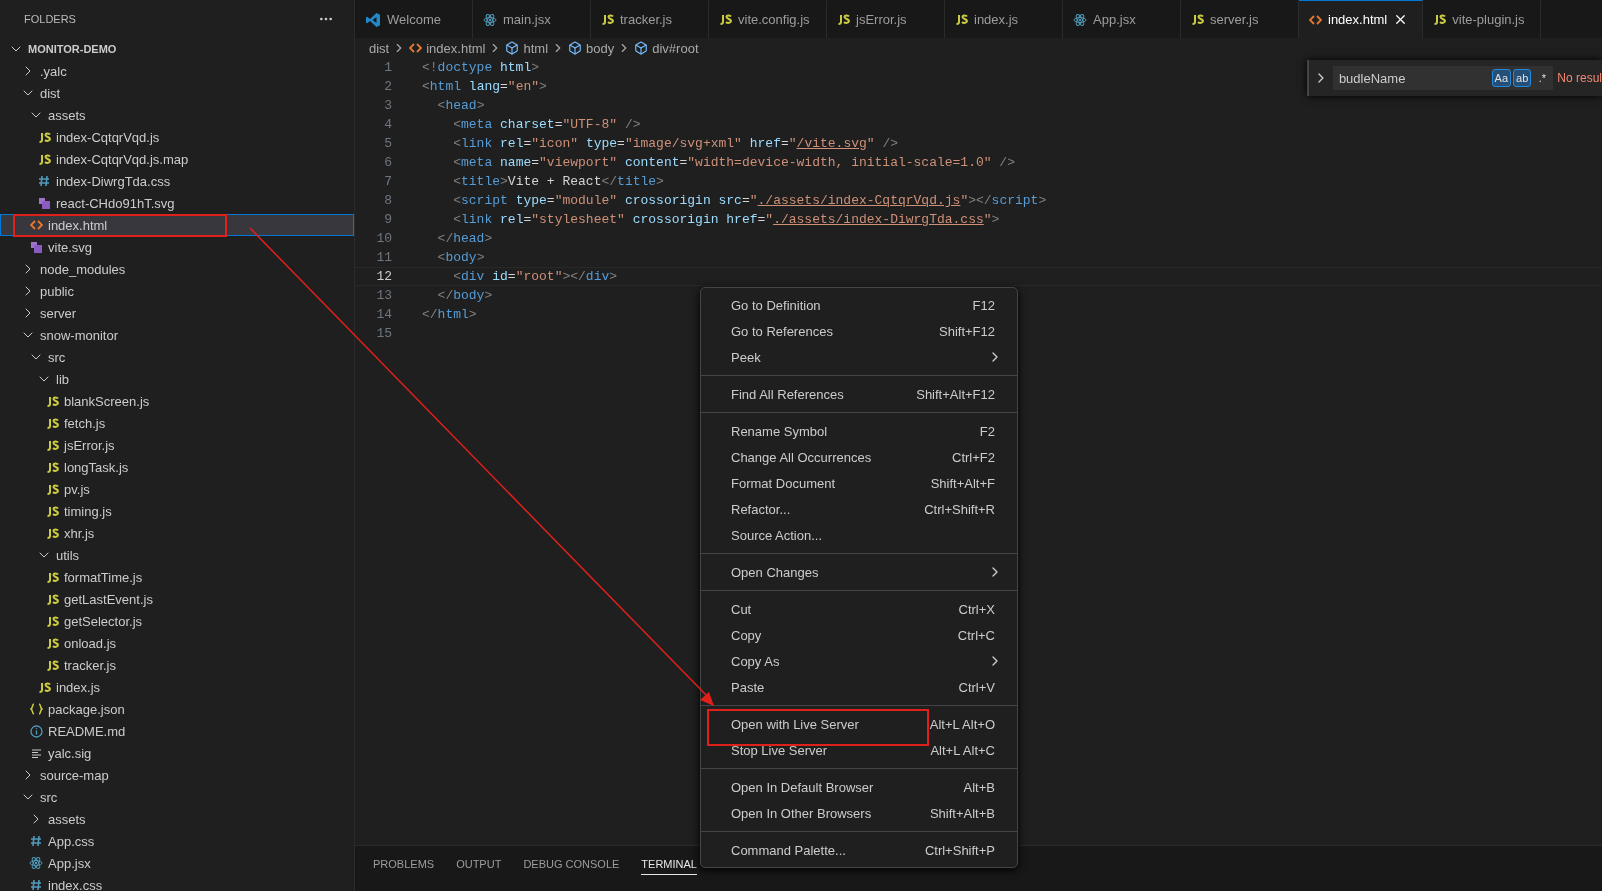  Describe the element at coordinates (859, 431) in the screenshot. I see `menu-item: Rename Symbol F2` at that location.